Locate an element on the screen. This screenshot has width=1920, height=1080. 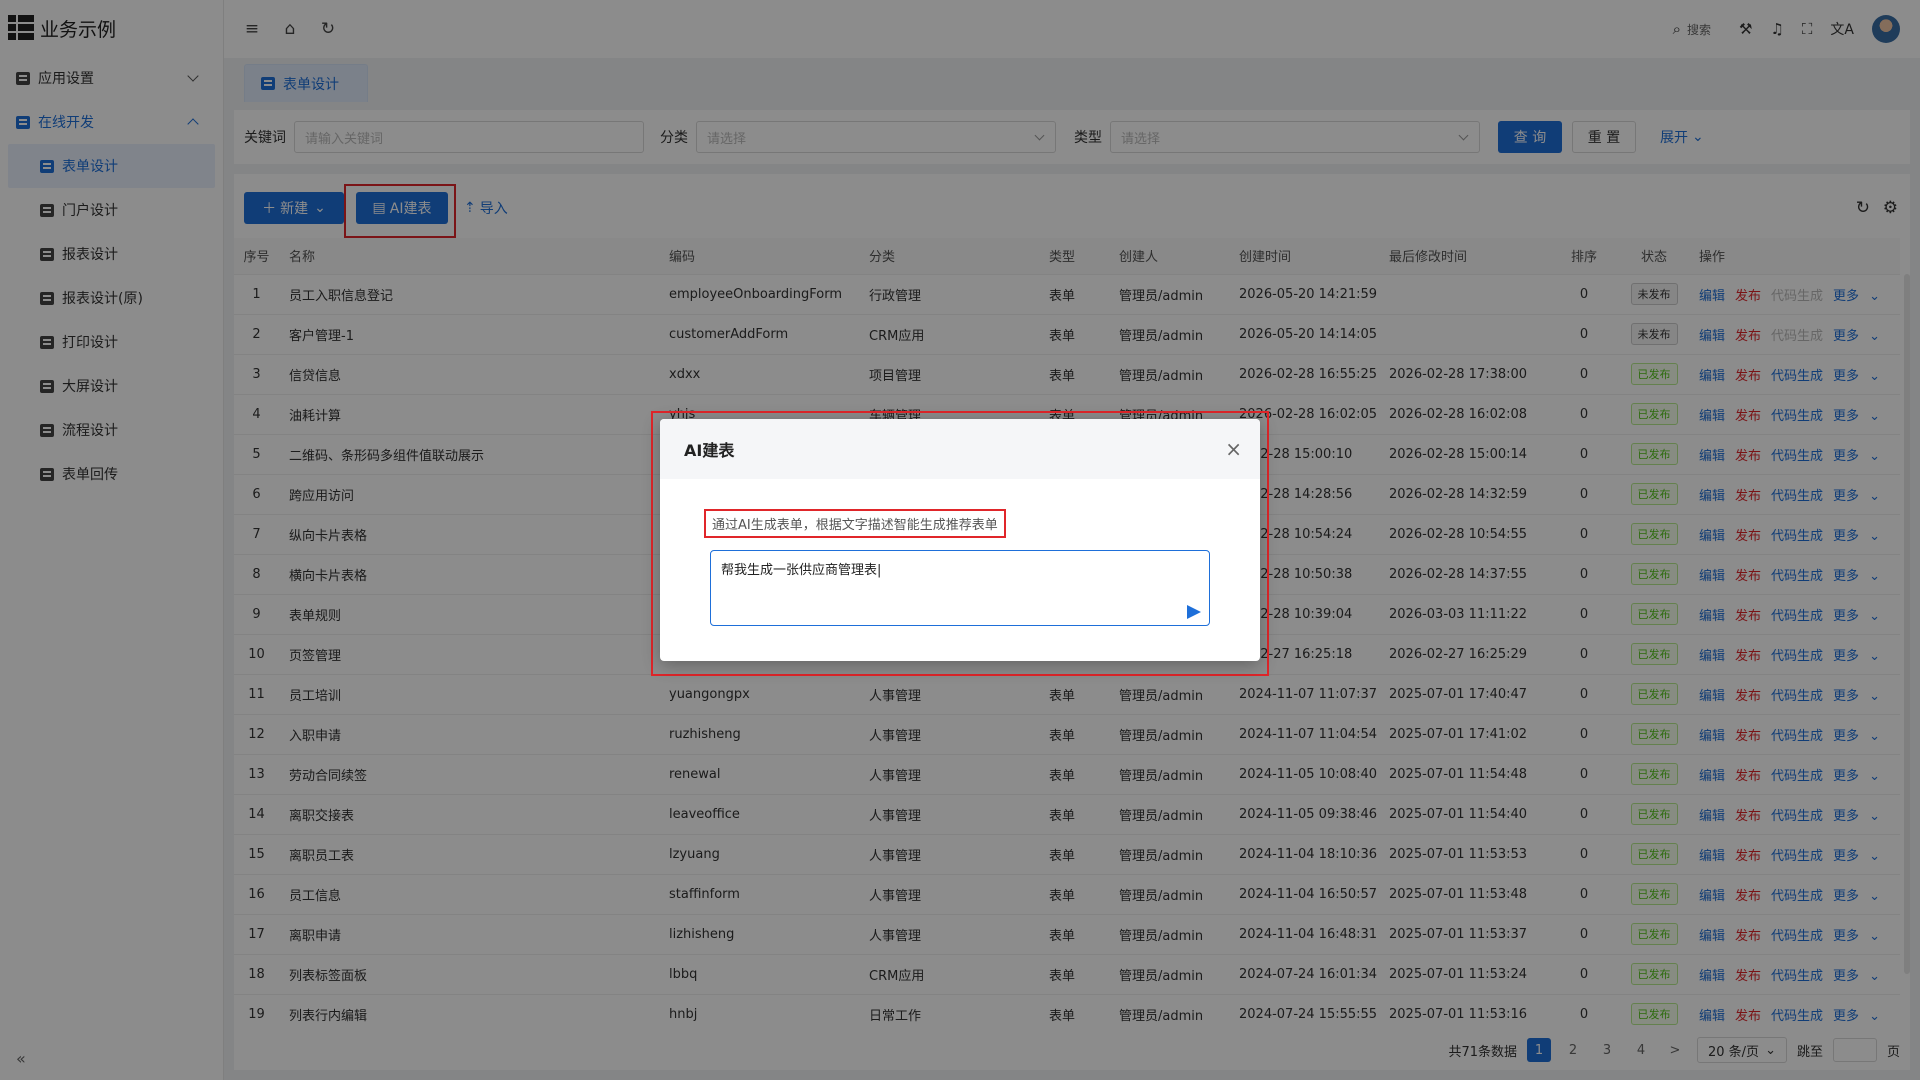
modal-title: AI建表 is located at coordinates (709, 450).